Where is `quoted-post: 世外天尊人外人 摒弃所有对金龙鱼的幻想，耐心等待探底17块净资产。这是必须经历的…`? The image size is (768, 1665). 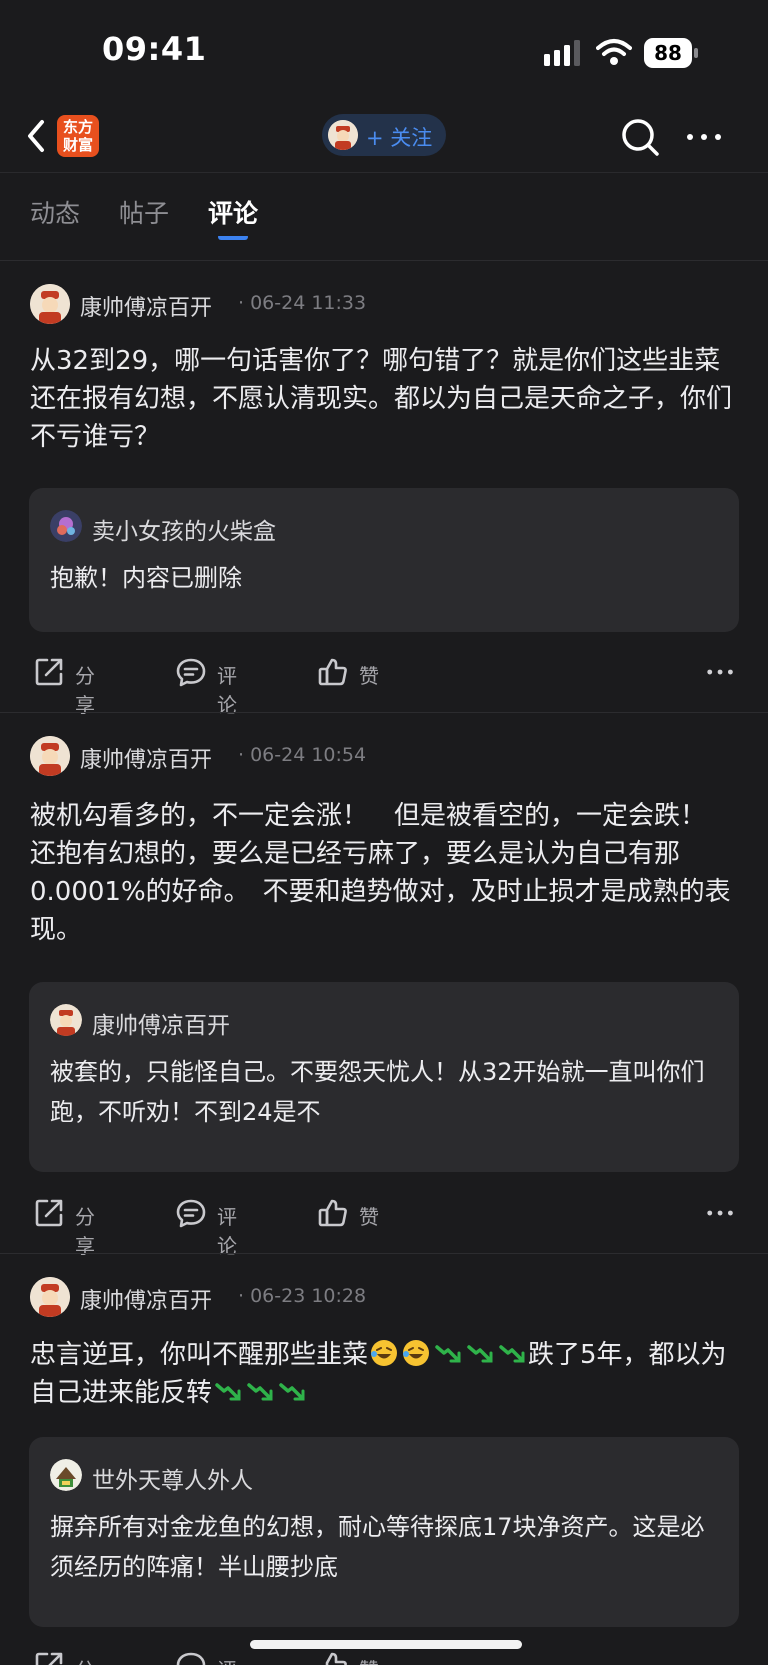 quoted-post: 世外天尊人外人 摒弃所有对金龙鱼的幻想，耐心等待探底17块净资产。这是必须经历的… is located at coordinates (384, 1532).